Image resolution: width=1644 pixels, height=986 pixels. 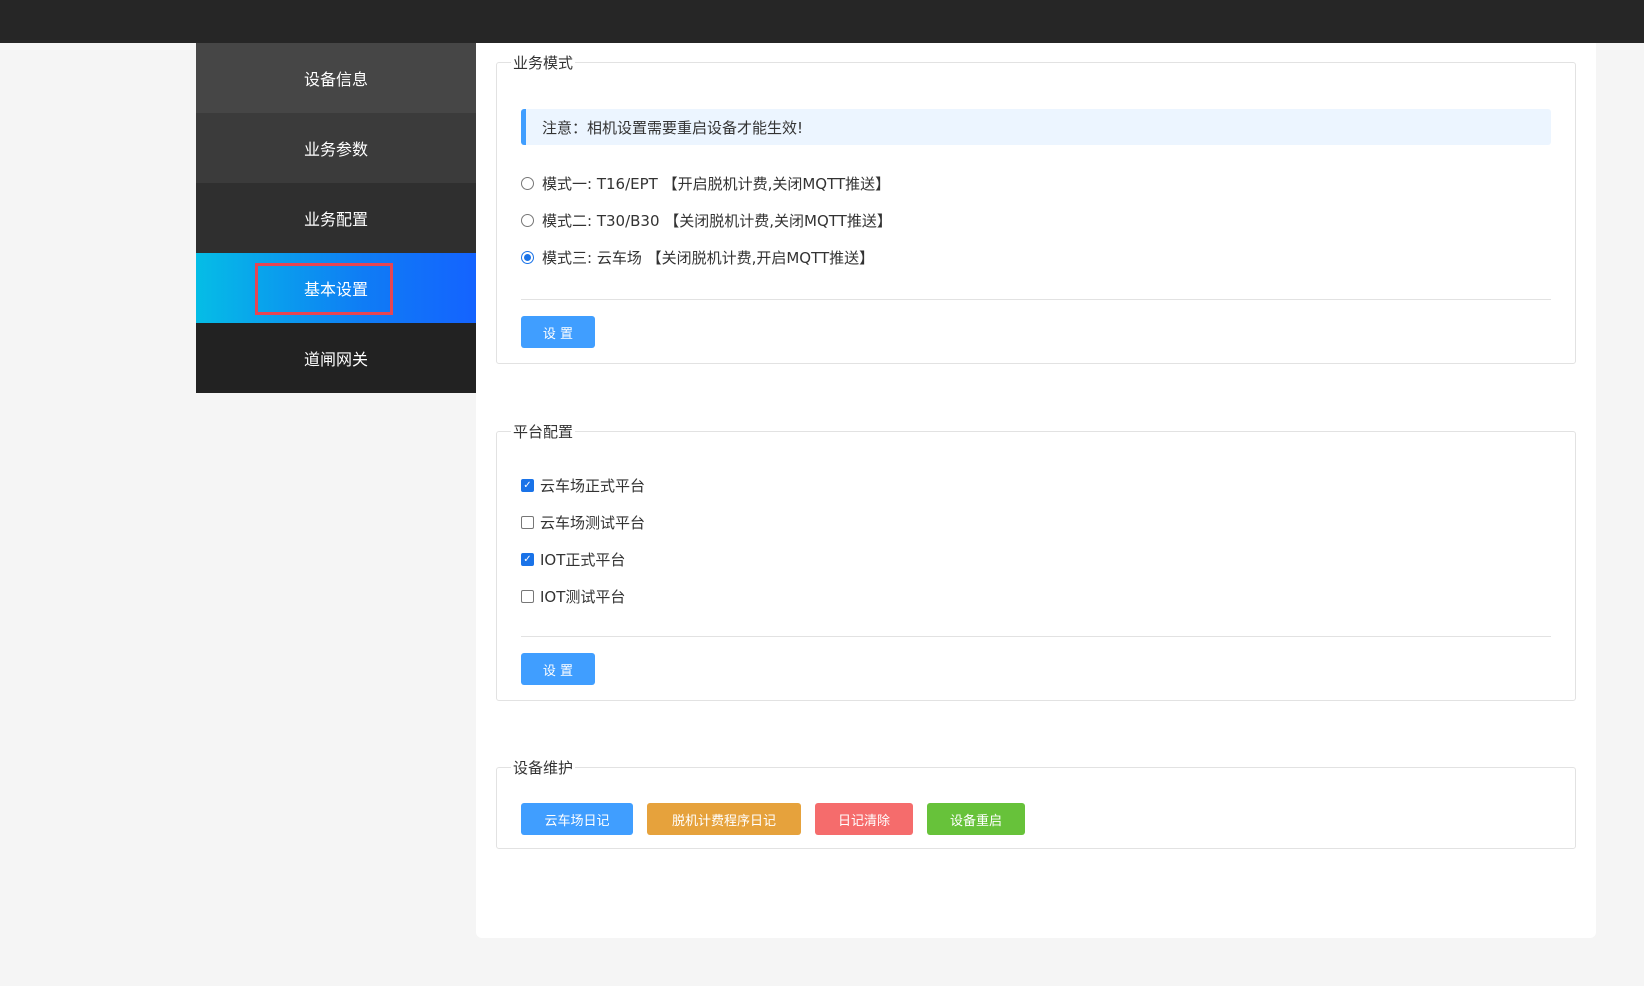 I want to click on sidebar-item-gate-gateway: 道闸网关, so click(x=336, y=358).